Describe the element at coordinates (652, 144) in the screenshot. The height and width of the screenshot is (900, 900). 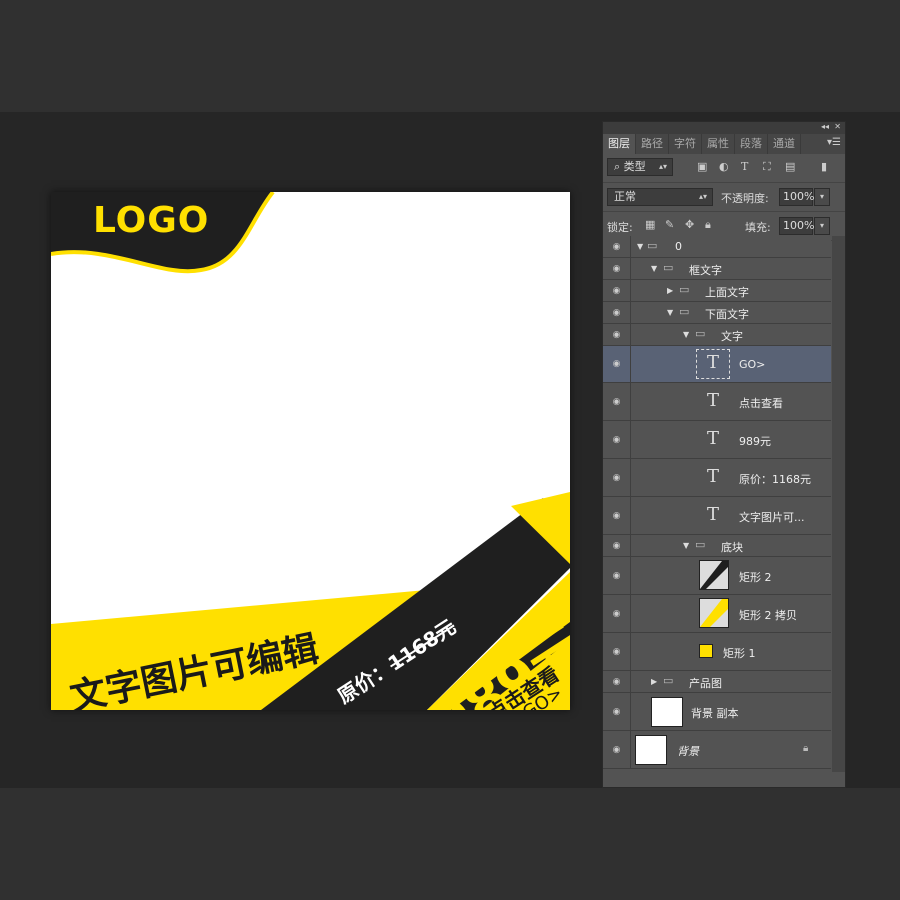
I see `tab-paths: 路径` at that location.